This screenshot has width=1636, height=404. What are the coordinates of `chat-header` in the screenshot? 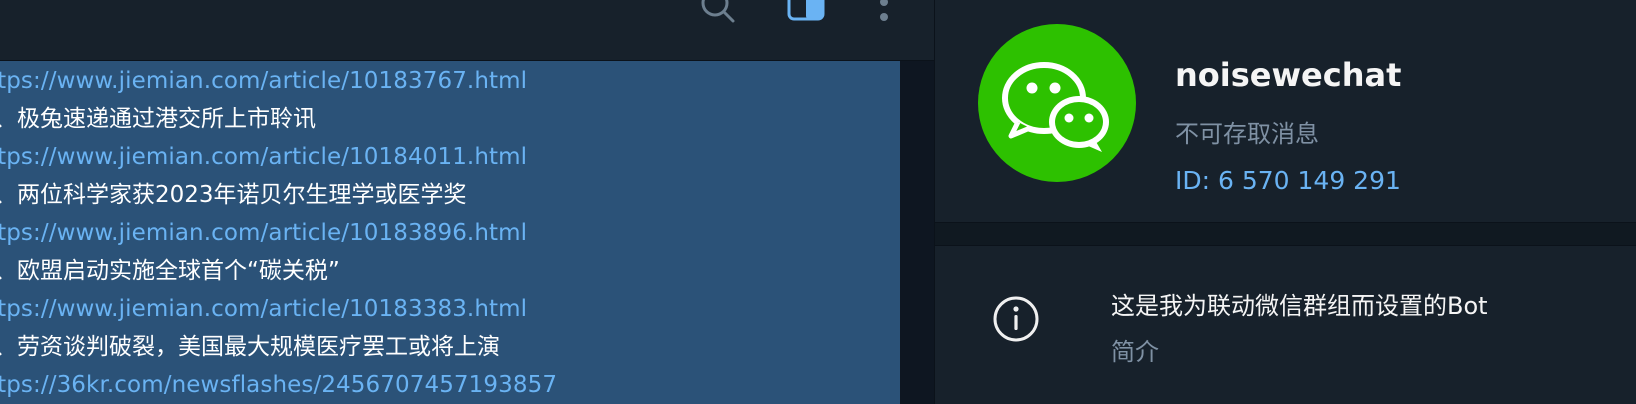 It's located at (467, 30).